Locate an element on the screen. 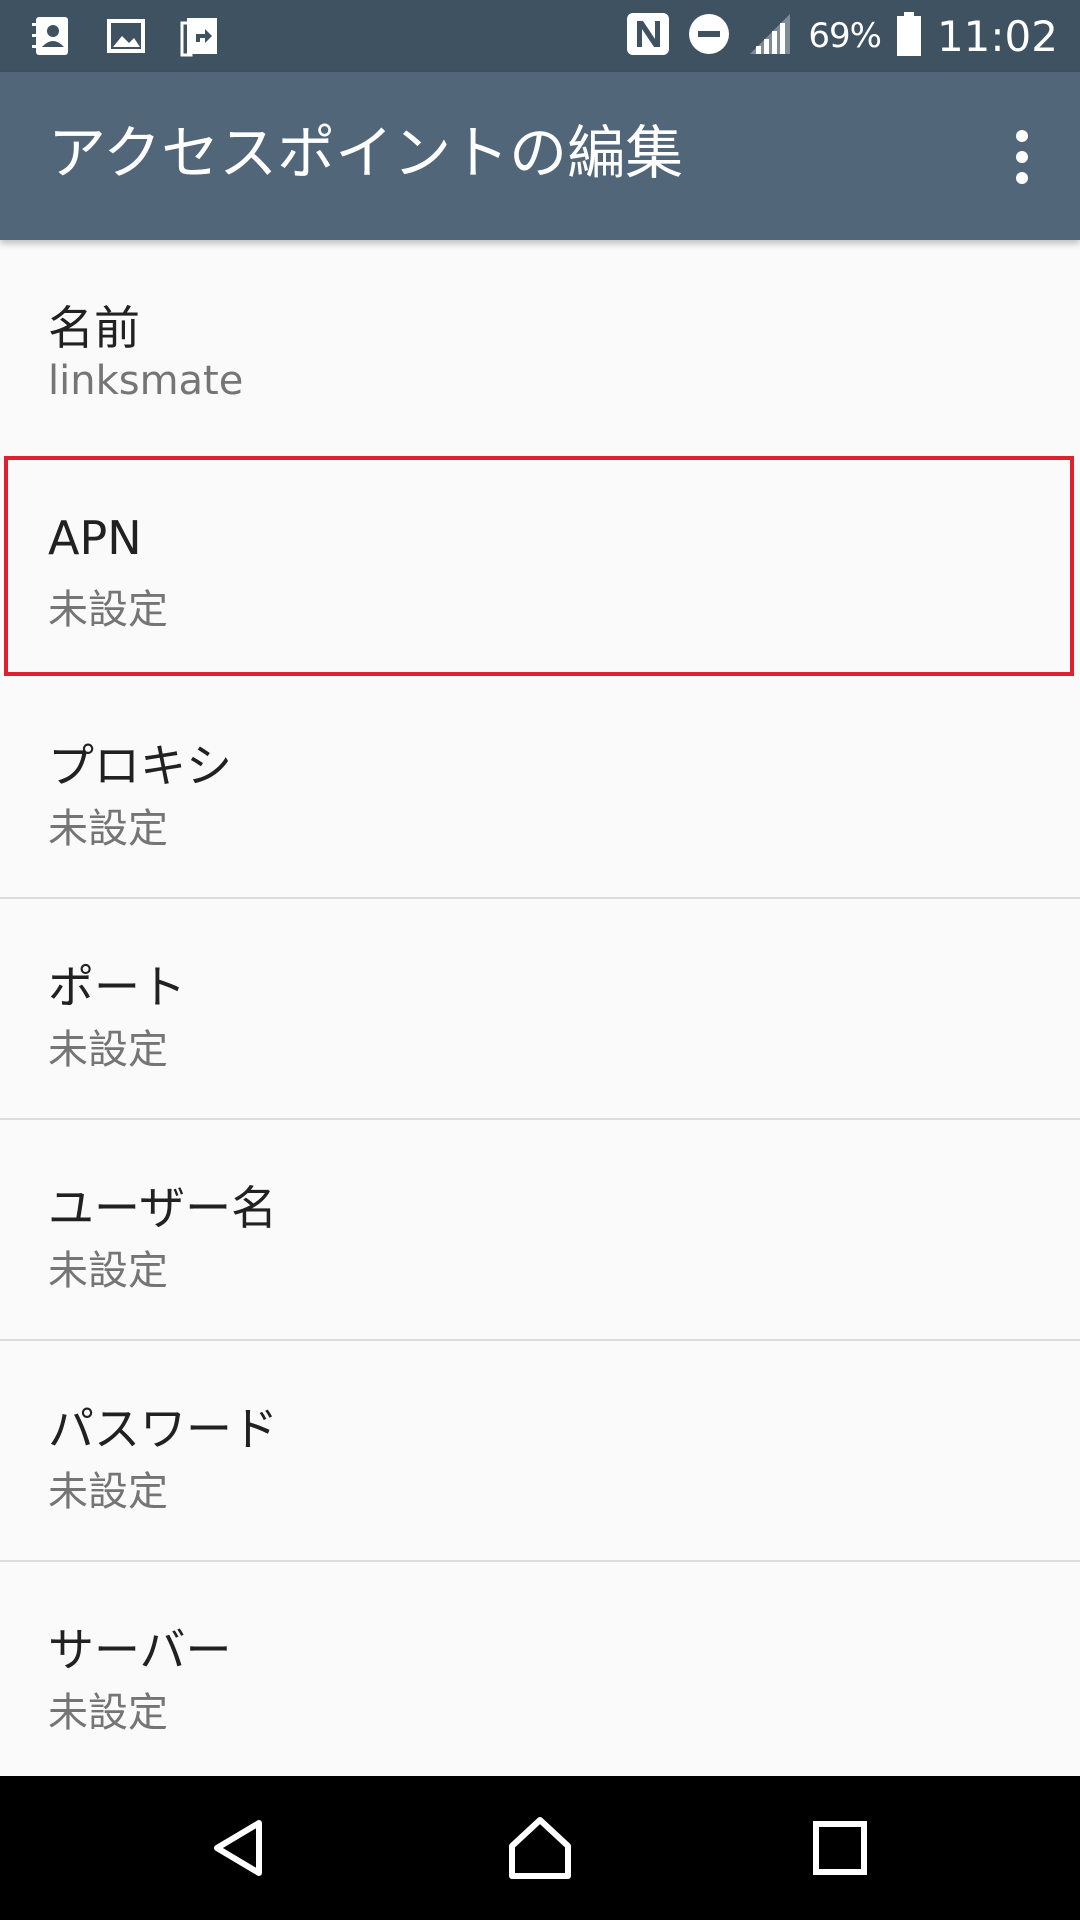 Image resolution: width=1080 pixels, height=1920 pixels. do-not-disturb-icon is located at coordinates (709, 36).